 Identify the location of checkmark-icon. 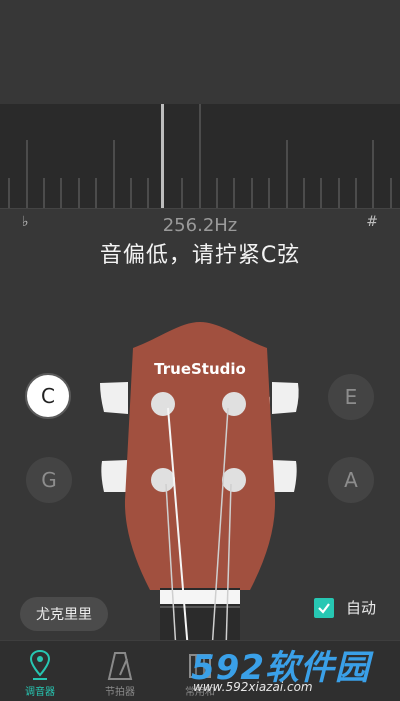
(324, 608).